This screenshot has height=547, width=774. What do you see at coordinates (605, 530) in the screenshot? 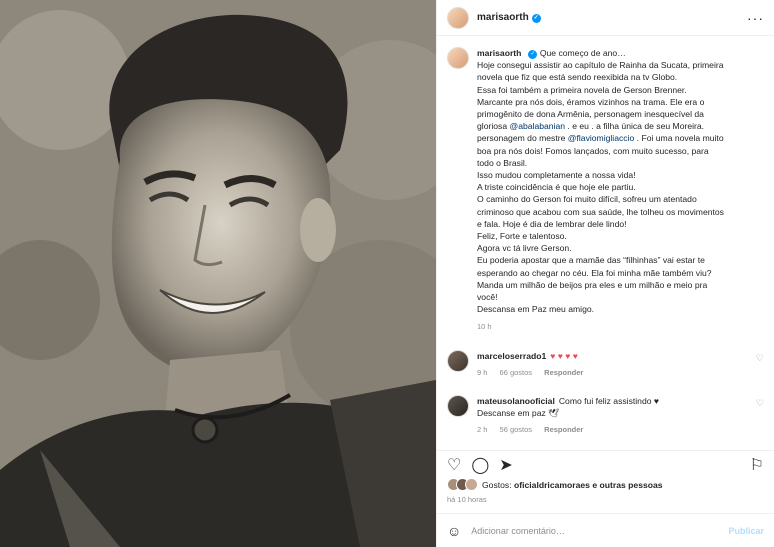
I see `add-comment-bar: ☺ Adicionar comentário… Publicar` at bounding box center [605, 530].